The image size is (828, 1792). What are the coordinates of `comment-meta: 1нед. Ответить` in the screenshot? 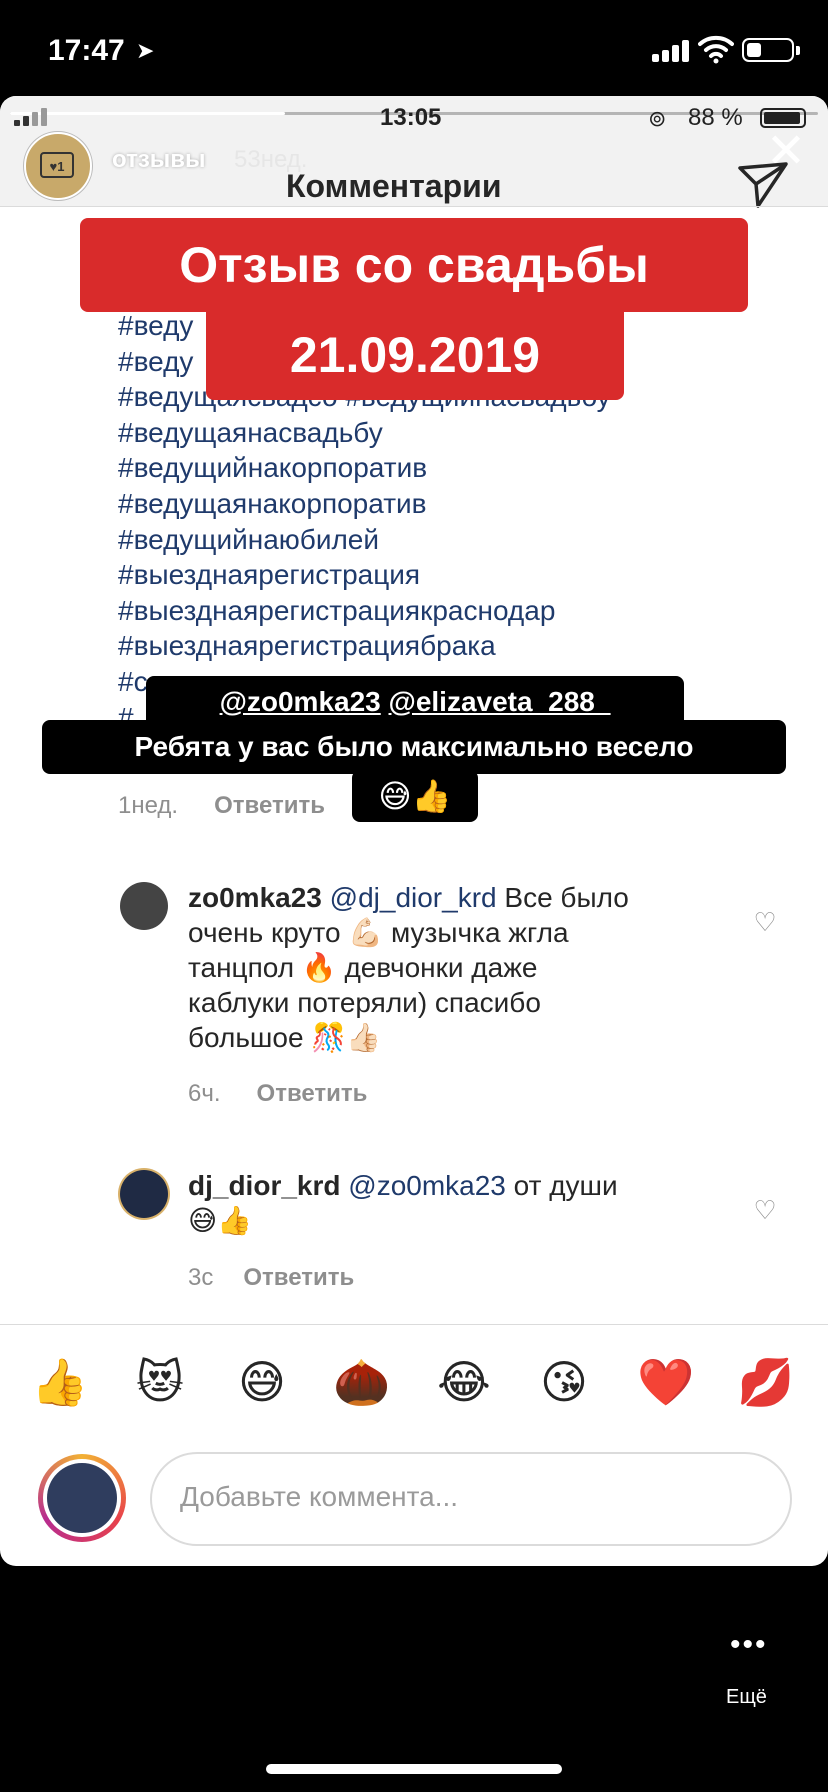 It's located at (221, 806).